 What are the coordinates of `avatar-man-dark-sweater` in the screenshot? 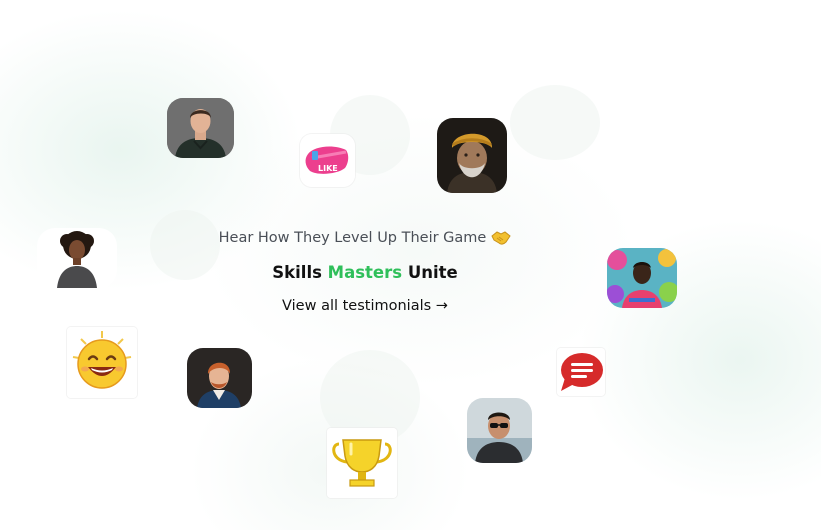 It's located at (200, 128).